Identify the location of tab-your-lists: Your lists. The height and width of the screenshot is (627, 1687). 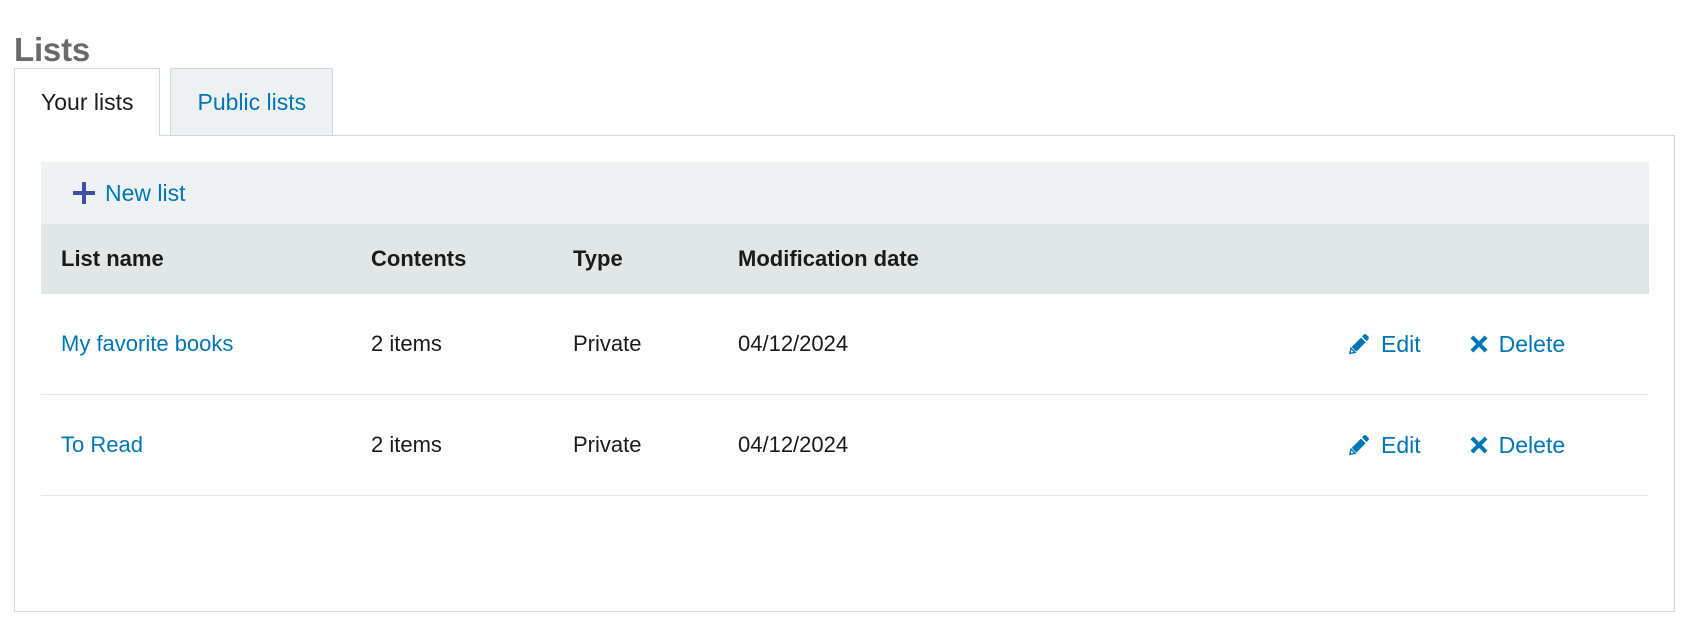
(87, 102).